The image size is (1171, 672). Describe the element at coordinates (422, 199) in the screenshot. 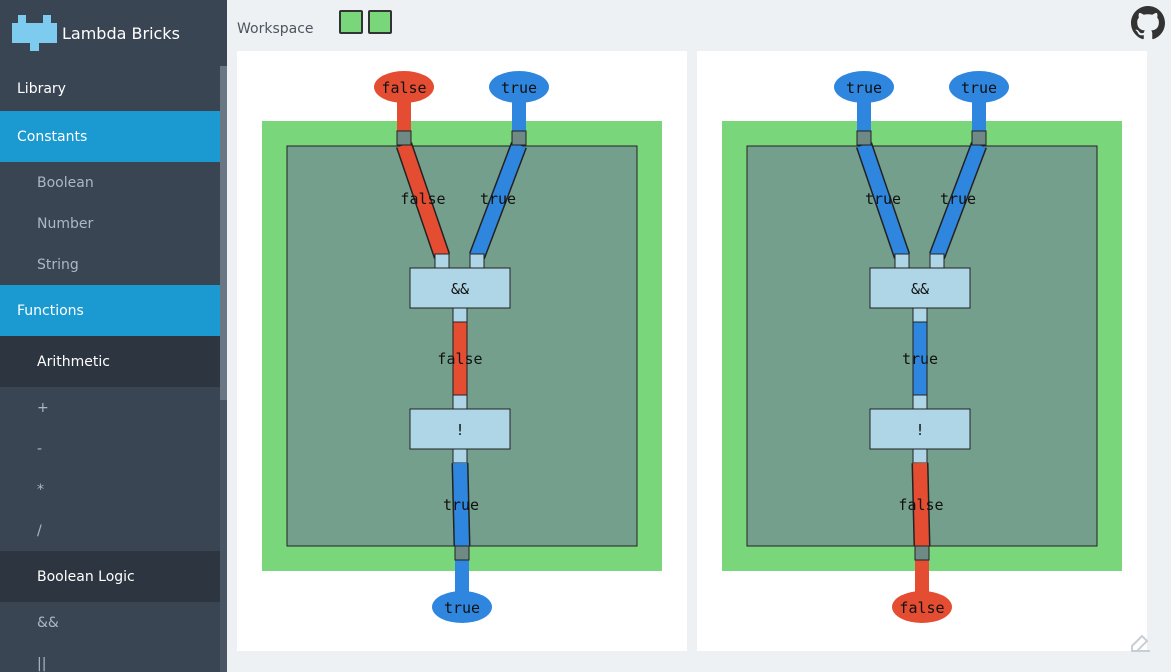

I see `wire-left-label: false` at that location.